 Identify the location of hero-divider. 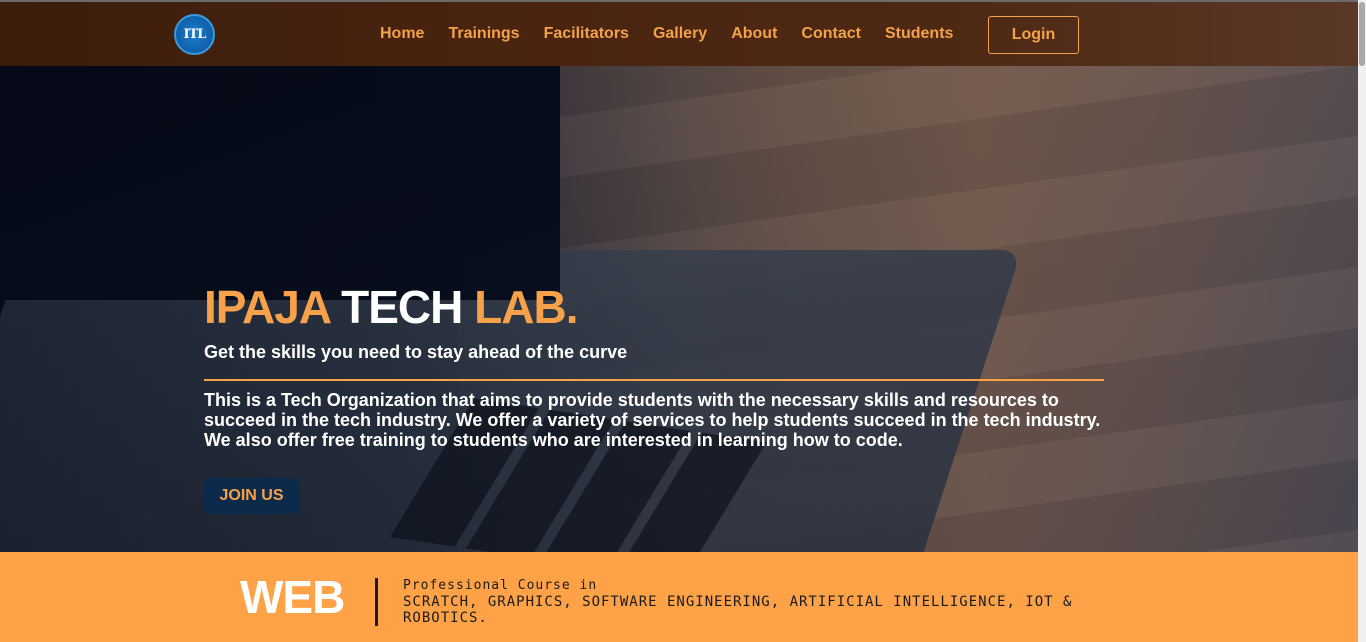
(654, 380).